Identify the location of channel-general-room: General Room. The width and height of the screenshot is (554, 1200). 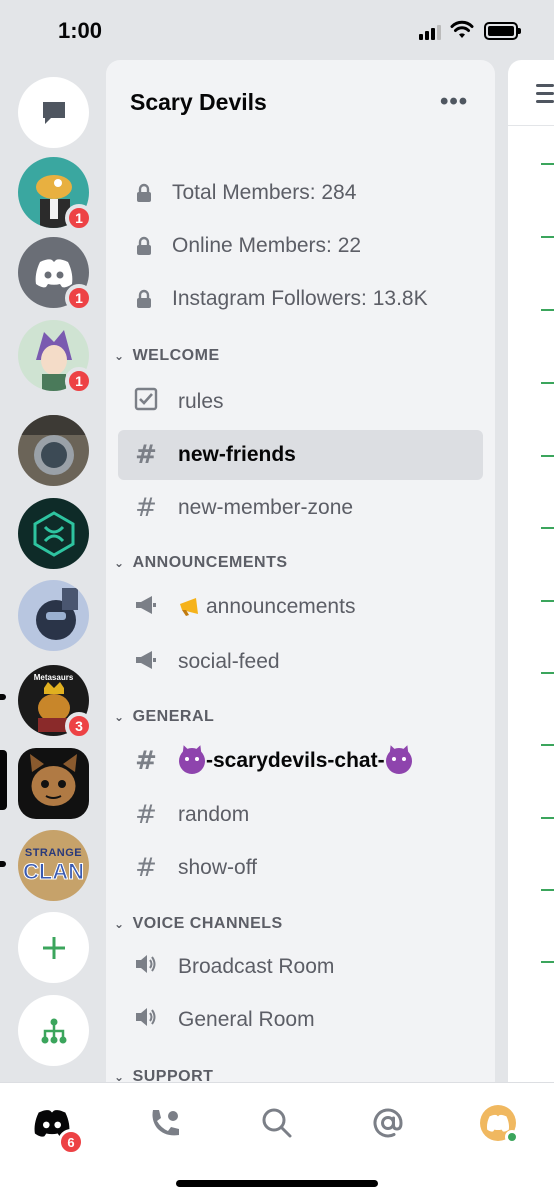
(300, 1020).